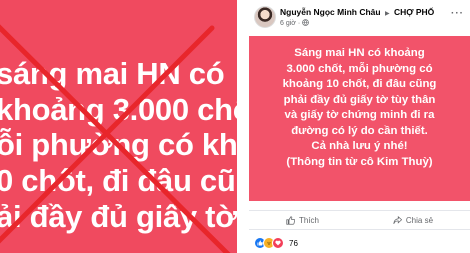 This screenshot has width=470, height=253. What do you see at coordinates (414, 12) in the screenshot?
I see `group-name: CHỢ PHỐ` at bounding box center [414, 12].